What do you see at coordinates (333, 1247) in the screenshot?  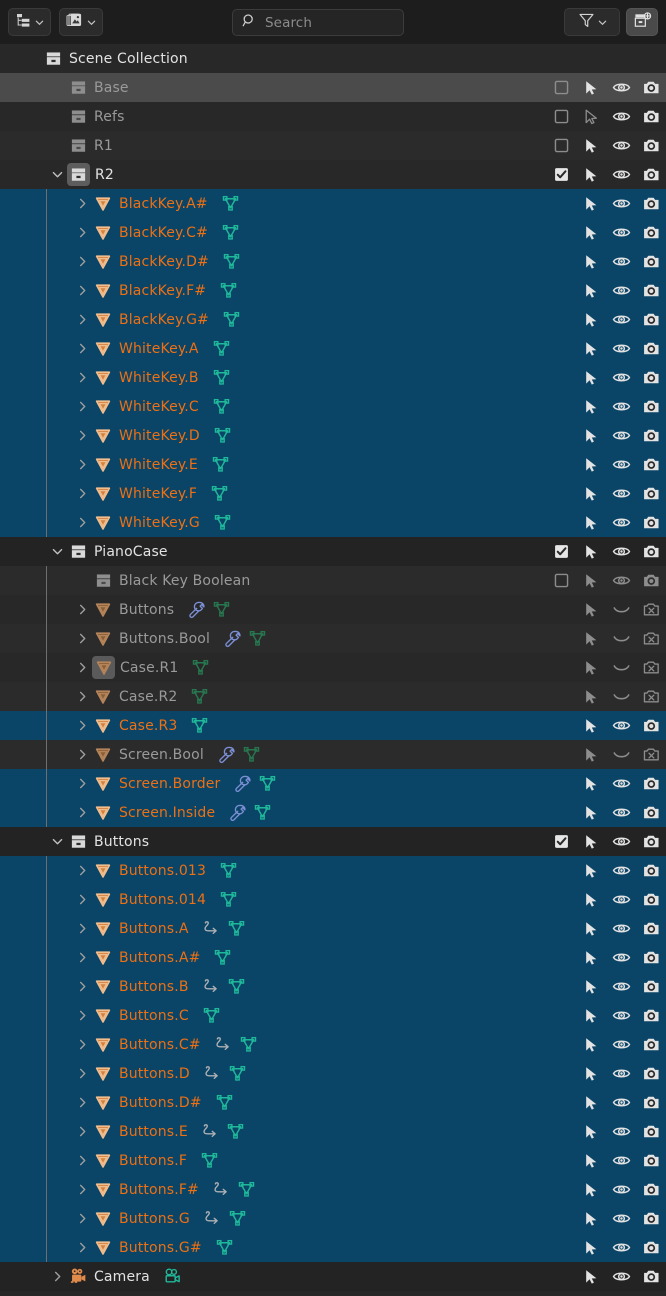 I see `outliner-row-object: Buttons.G#` at bounding box center [333, 1247].